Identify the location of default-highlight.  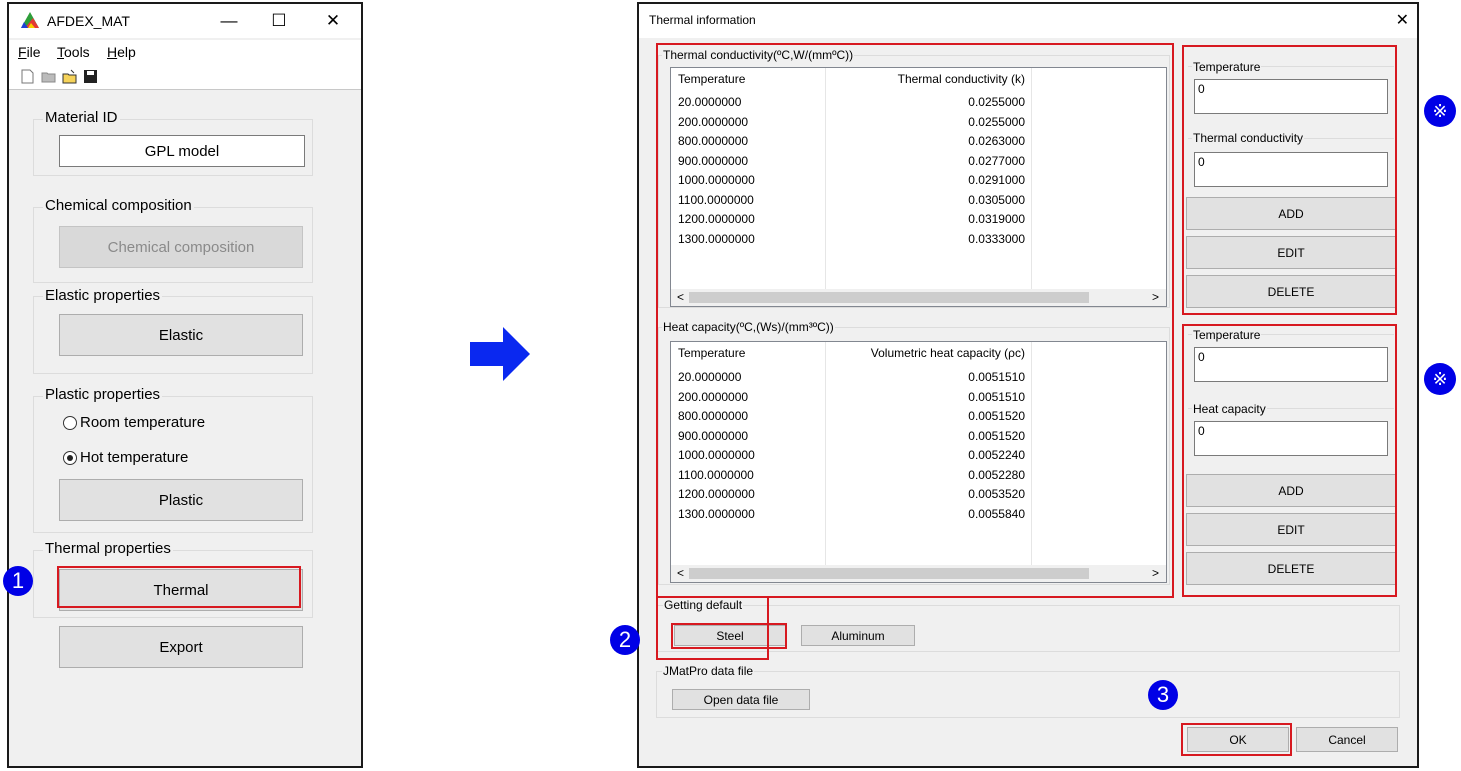
(712, 628).